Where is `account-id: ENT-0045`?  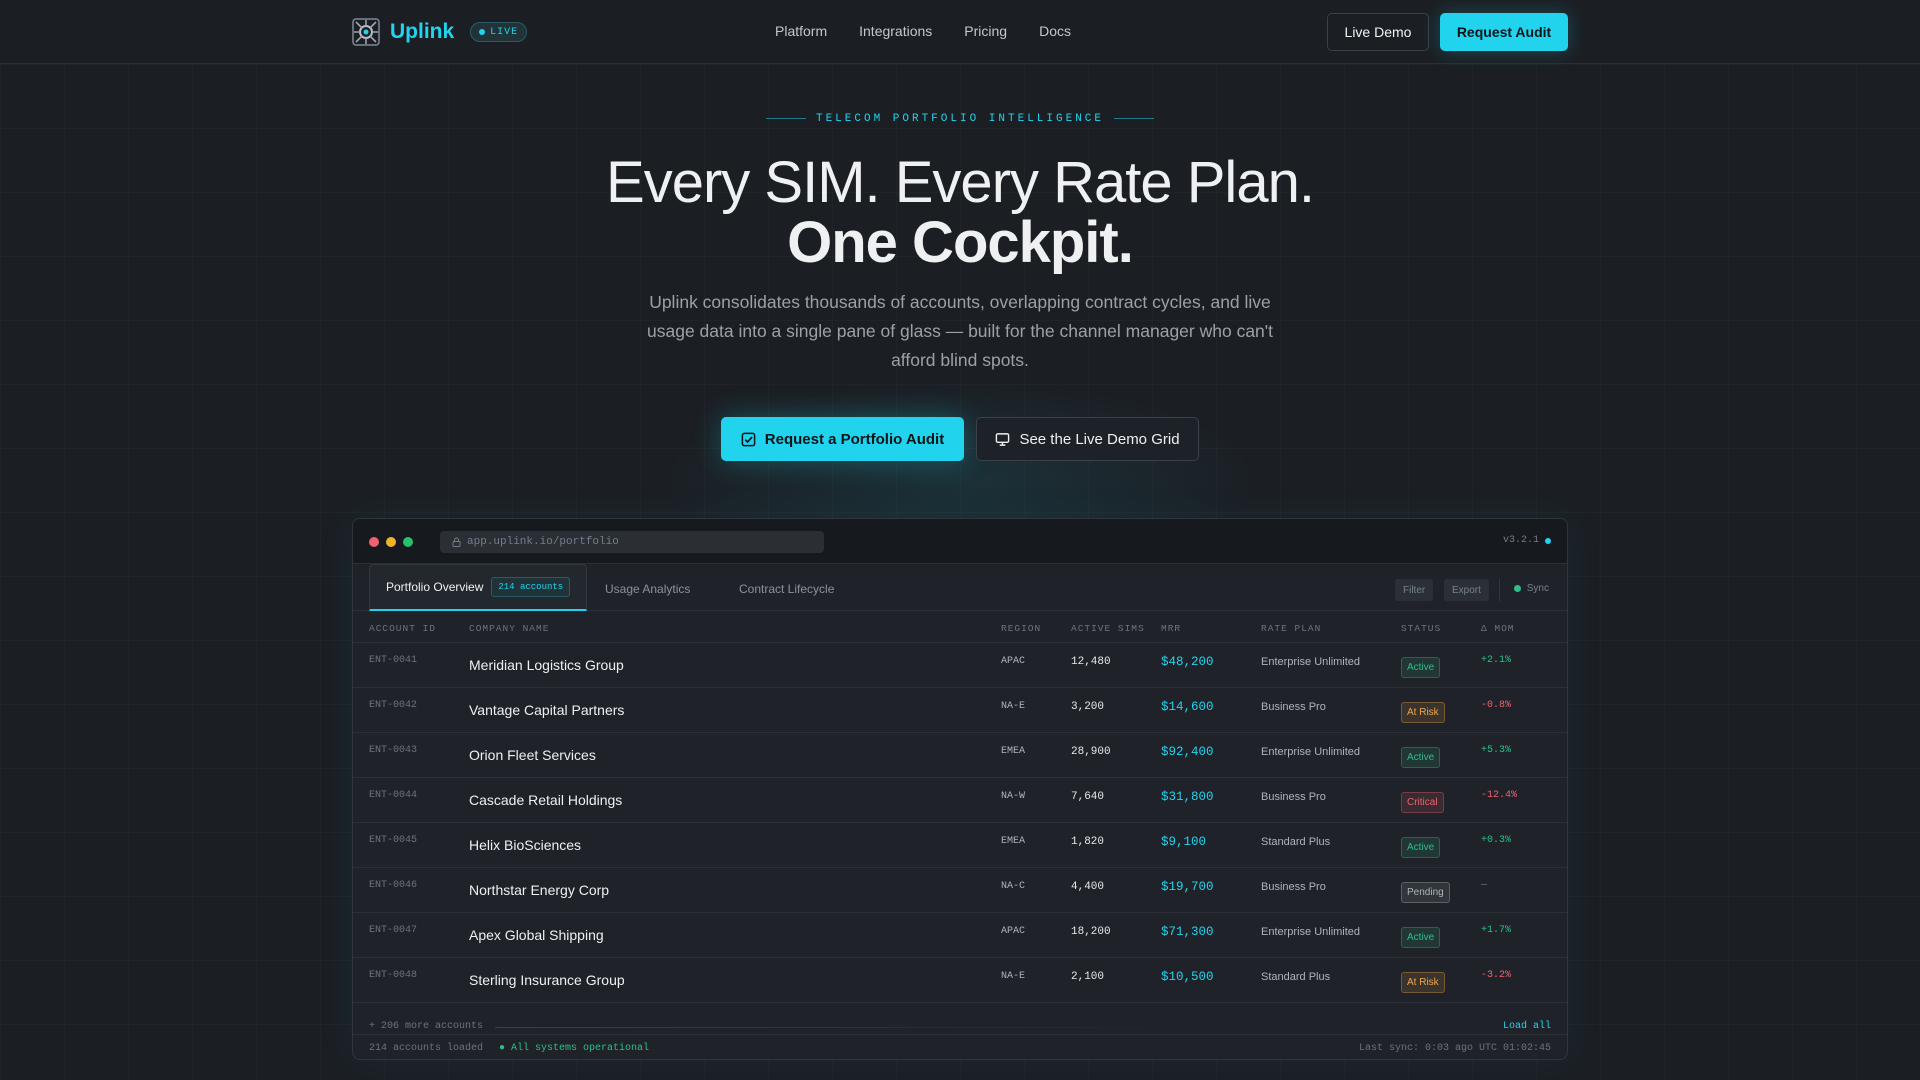 account-id: ENT-0045 is located at coordinates (393, 840).